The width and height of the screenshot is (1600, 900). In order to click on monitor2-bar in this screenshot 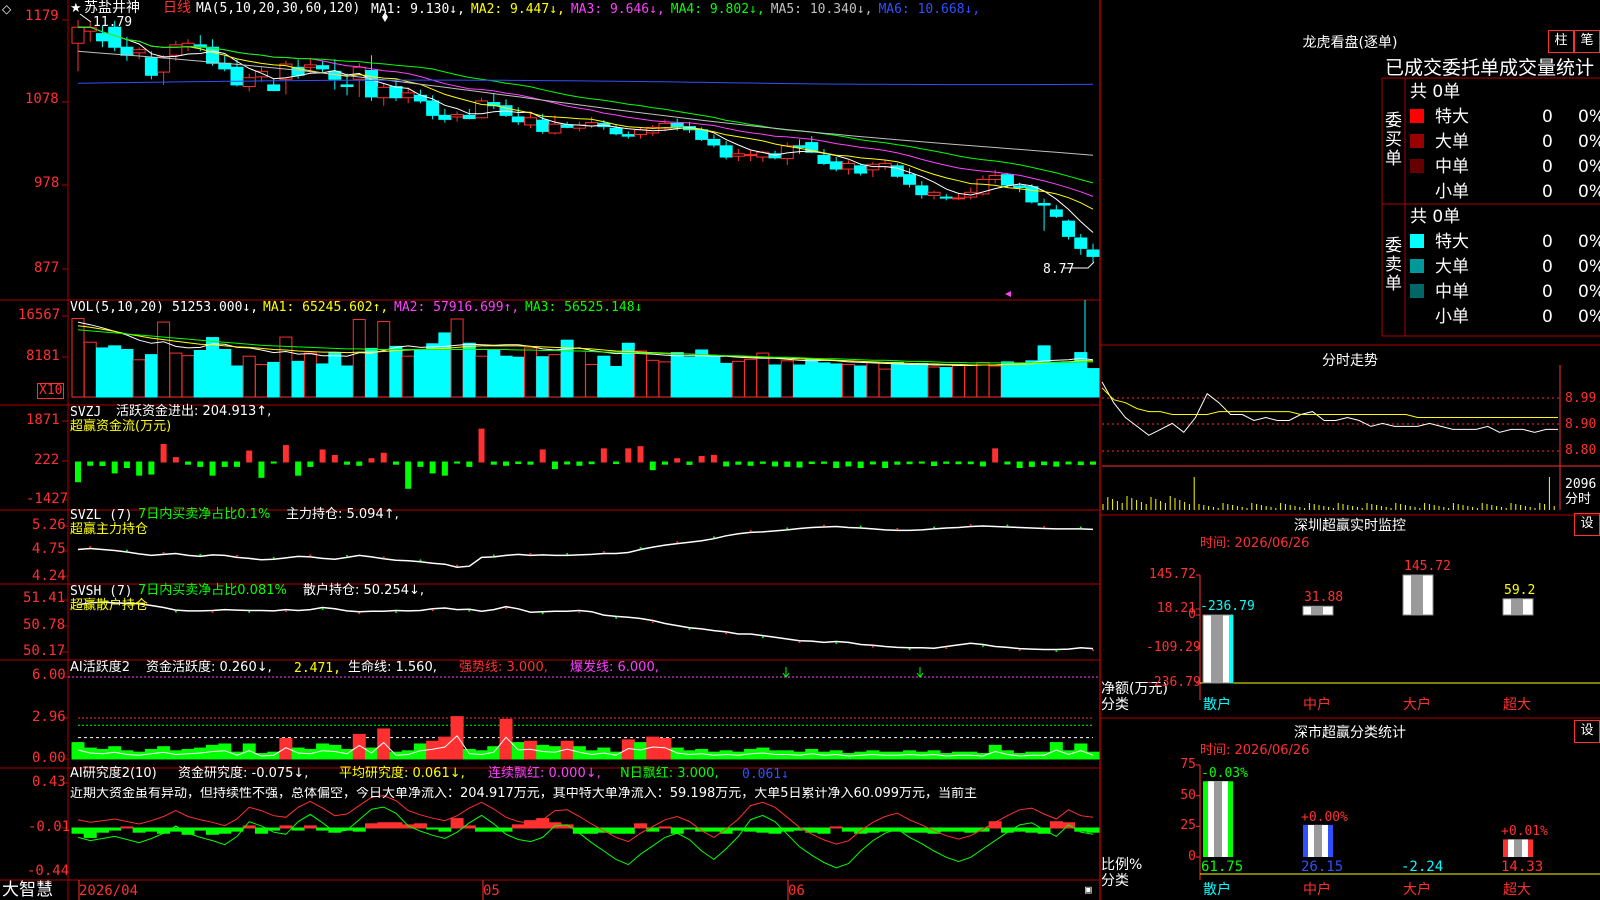, I will do `click(1318, 840)`.